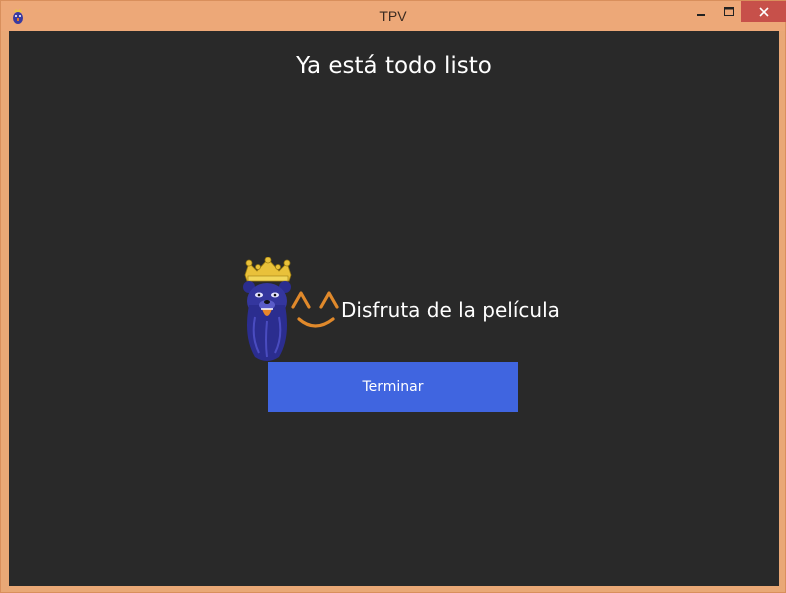 Image resolution: width=786 pixels, height=593 pixels. I want to click on minimize-button, so click(701, 11).